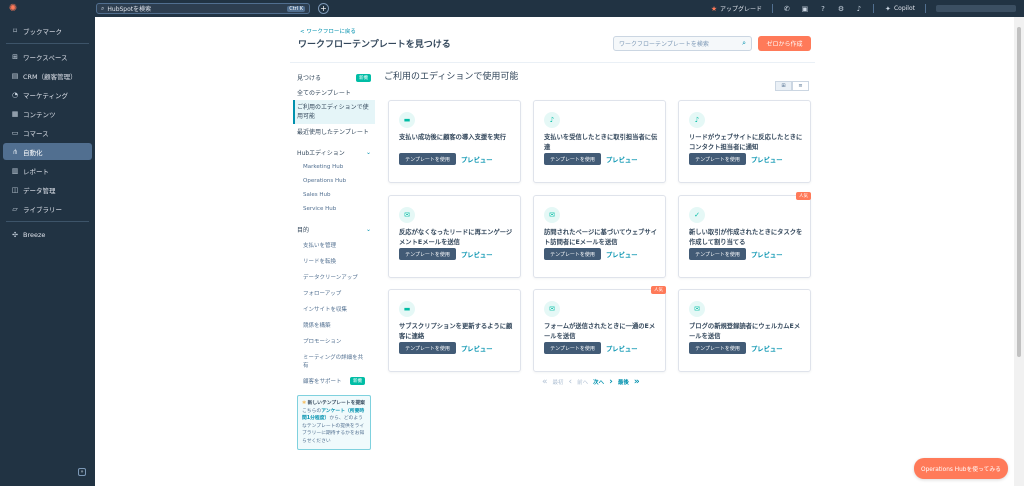 This screenshot has width=1024, height=486. What do you see at coordinates (47, 189) in the screenshot?
I see `sidebar-item-data-management: ◫ データ管理` at bounding box center [47, 189].